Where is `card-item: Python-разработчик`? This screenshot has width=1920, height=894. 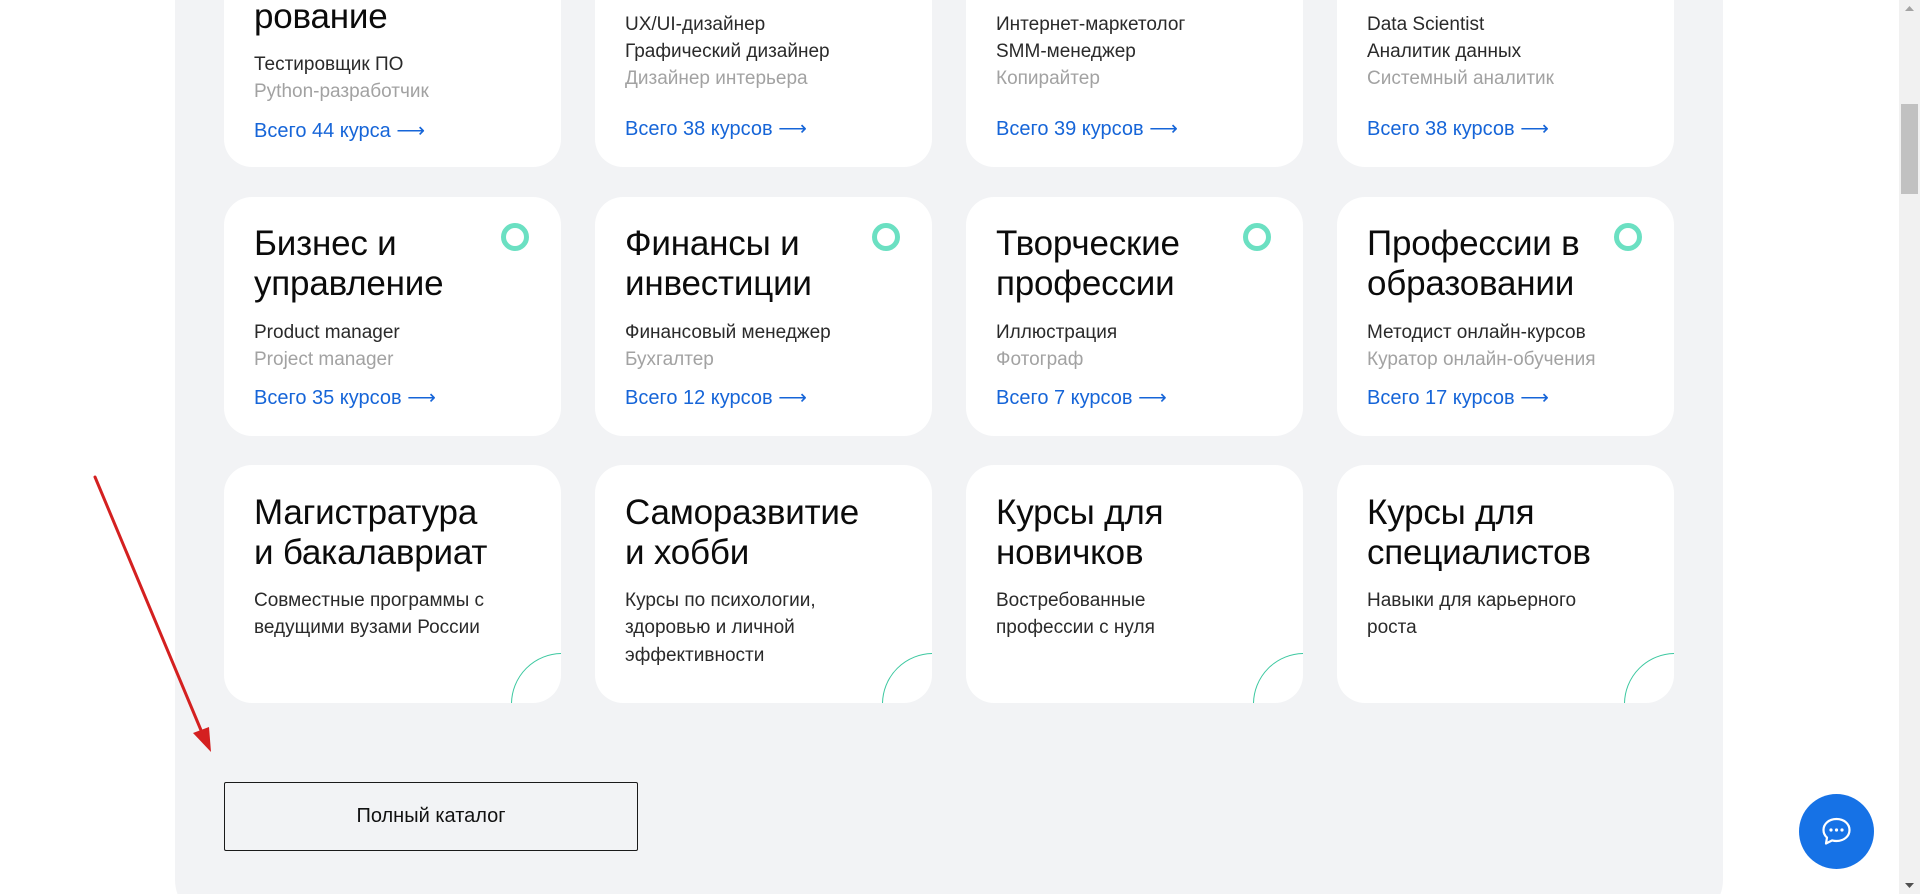 card-item: Python-разработчик is located at coordinates (341, 91).